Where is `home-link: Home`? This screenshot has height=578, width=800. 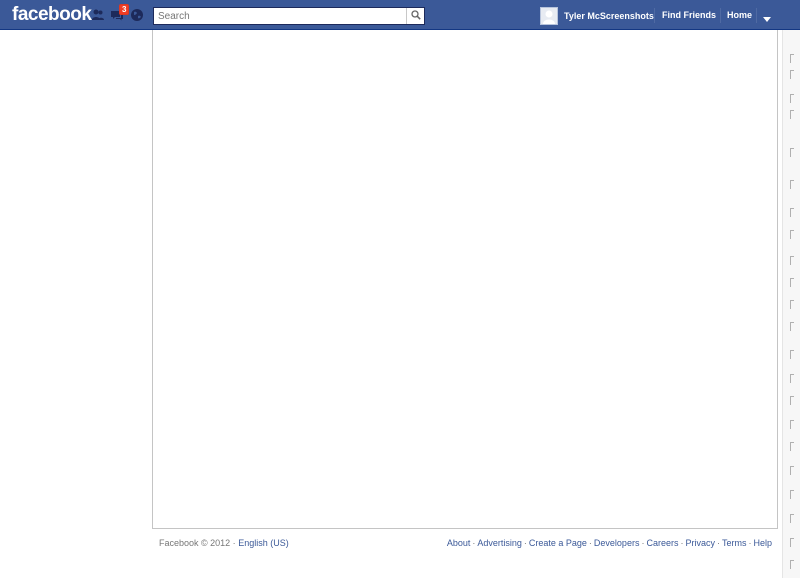
home-link: Home is located at coordinates (739, 15).